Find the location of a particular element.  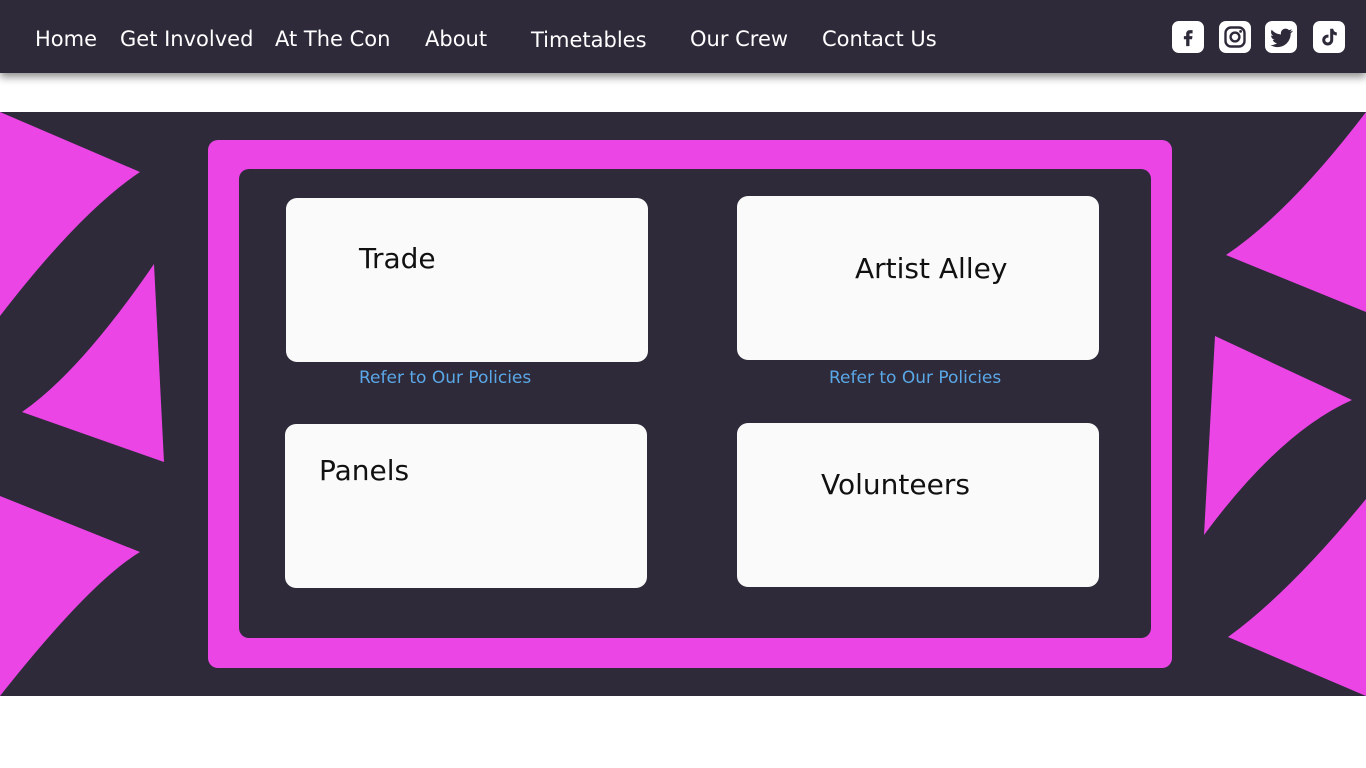

tiktok-icon is located at coordinates (1329, 37).